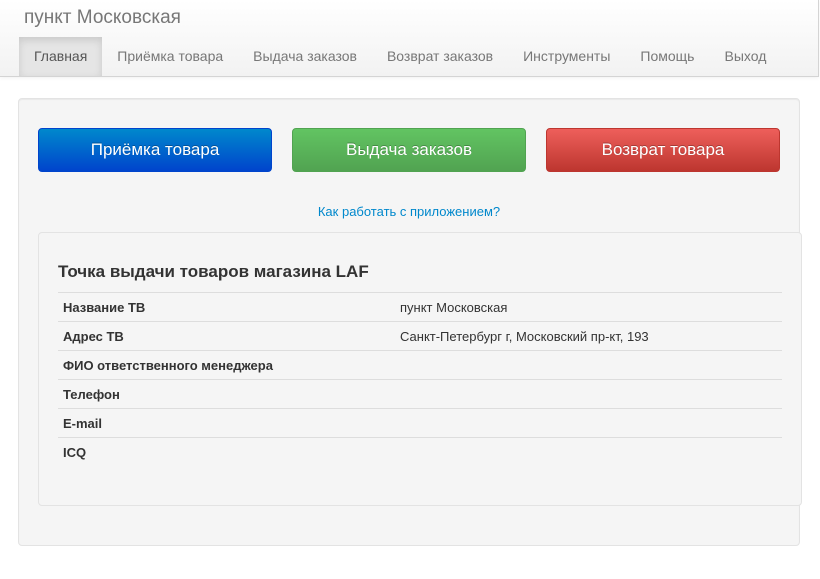 The width and height of the screenshot is (820, 579). What do you see at coordinates (663, 150) in the screenshot?
I see `return-goods-button: Возврат товара` at bounding box center [663, 150].